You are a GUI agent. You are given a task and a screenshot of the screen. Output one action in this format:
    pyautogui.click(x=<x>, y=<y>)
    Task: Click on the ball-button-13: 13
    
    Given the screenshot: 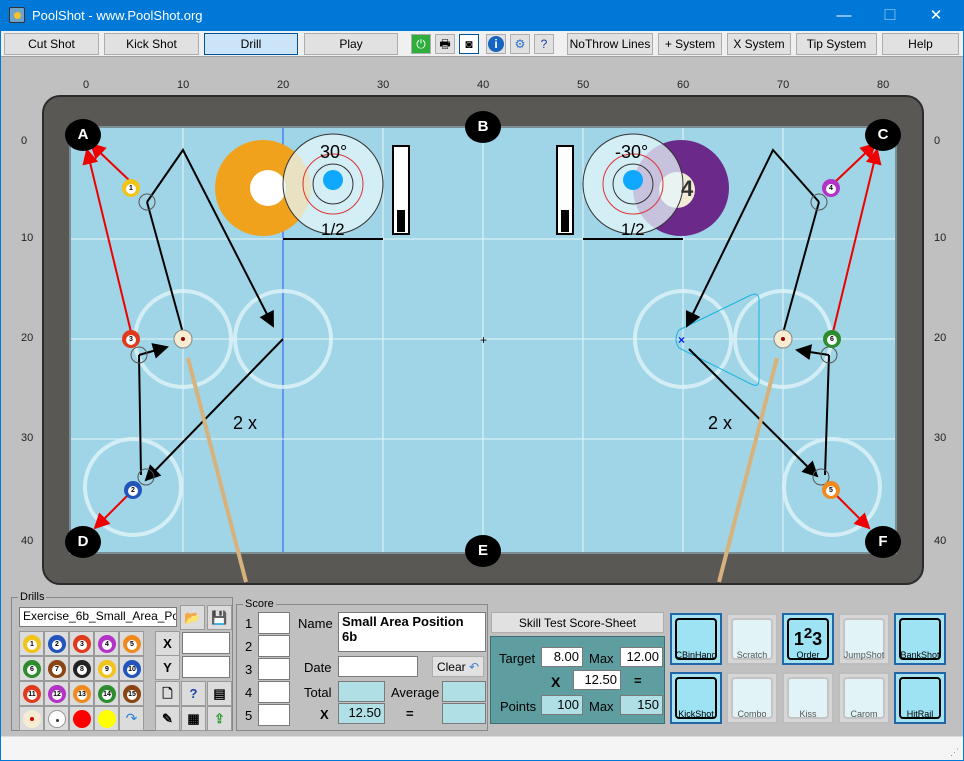 What is the action you would take?
    pyautogui.click(x=81, y=693)
    